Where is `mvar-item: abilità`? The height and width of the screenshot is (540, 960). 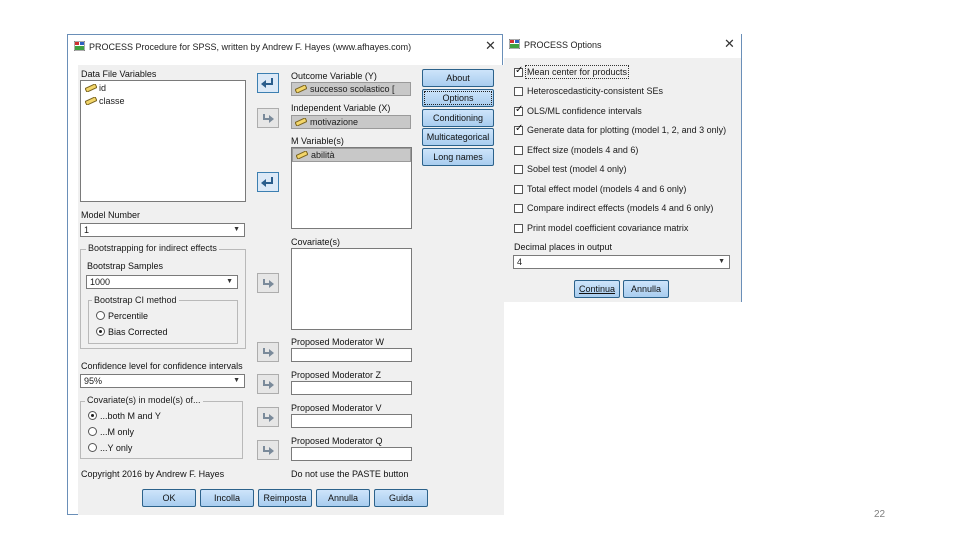 mvar-item: abilità is located at coordinates (351, 155).